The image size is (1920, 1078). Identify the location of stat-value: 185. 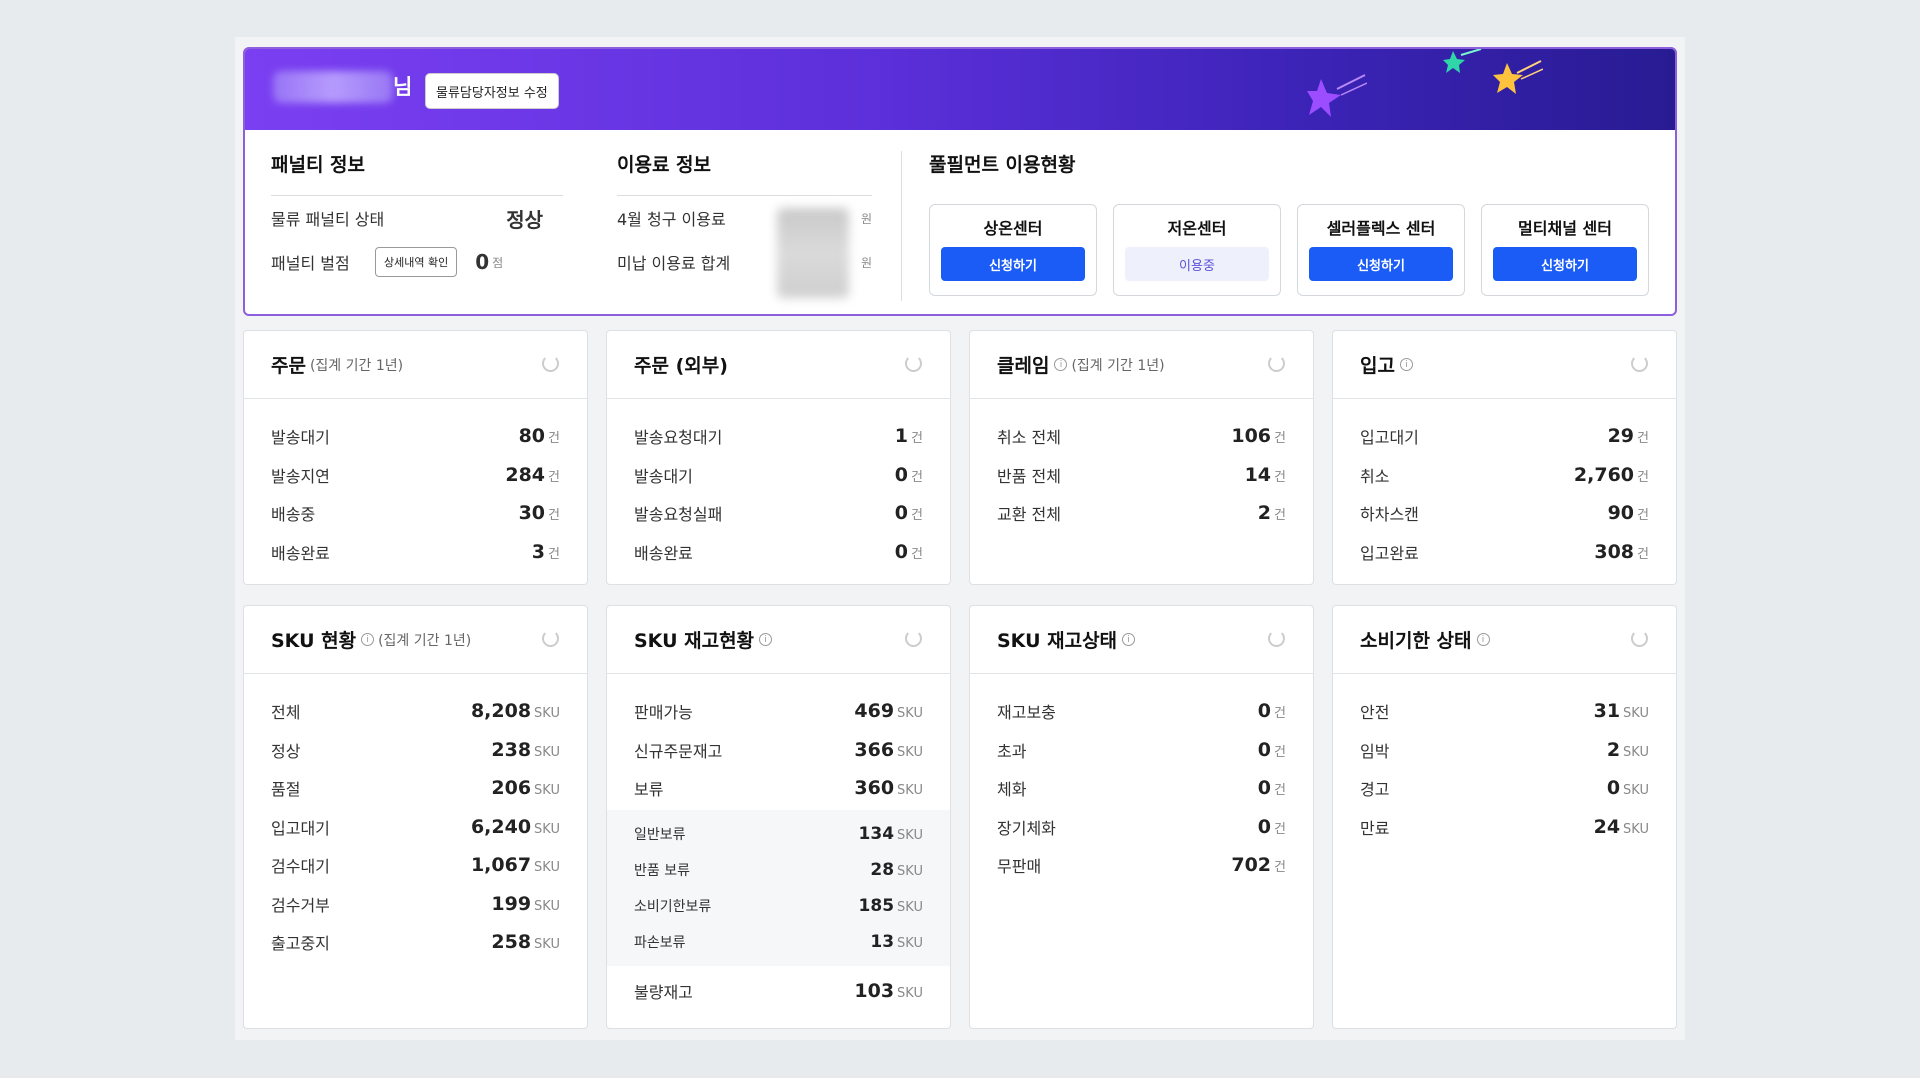
(876, 905).